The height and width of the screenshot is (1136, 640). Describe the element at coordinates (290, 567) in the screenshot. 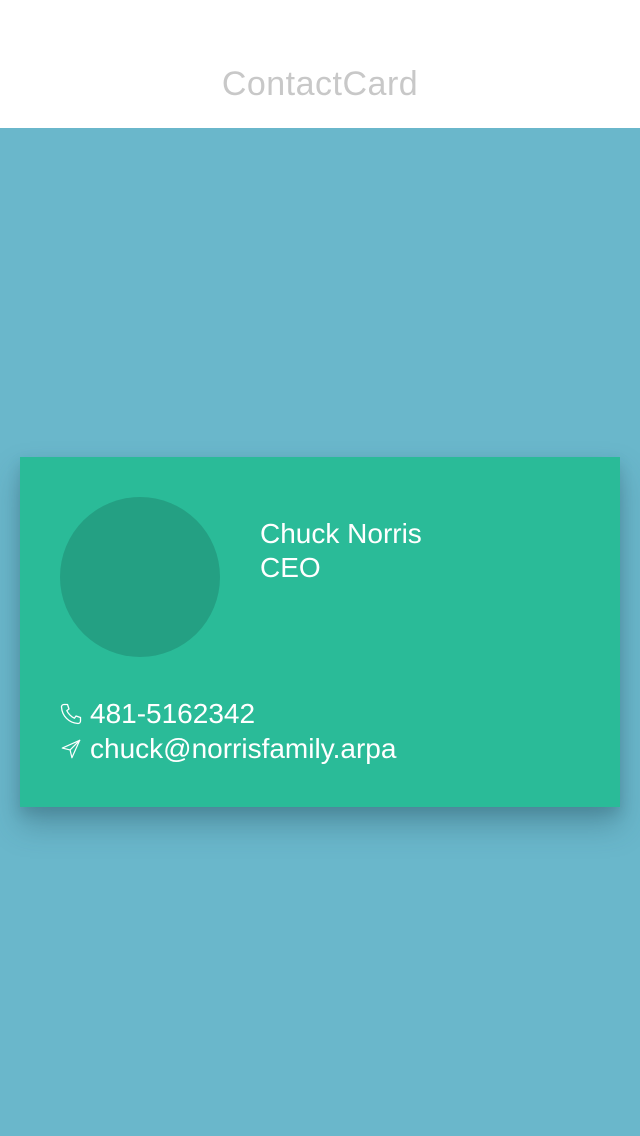

I see `contact-role: CEO` at that location.